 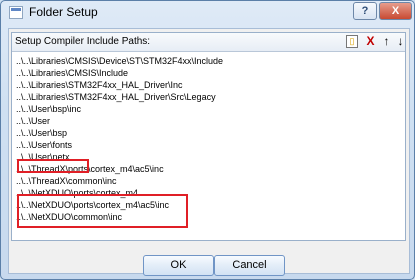 I want to click on window-title: Folder Setup, so click(x=63, y=12).